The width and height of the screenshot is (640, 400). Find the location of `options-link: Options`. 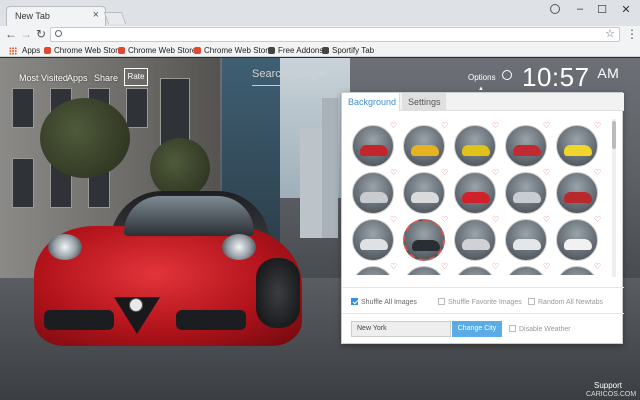

options-link: Options is located at coordinates (482, 77).